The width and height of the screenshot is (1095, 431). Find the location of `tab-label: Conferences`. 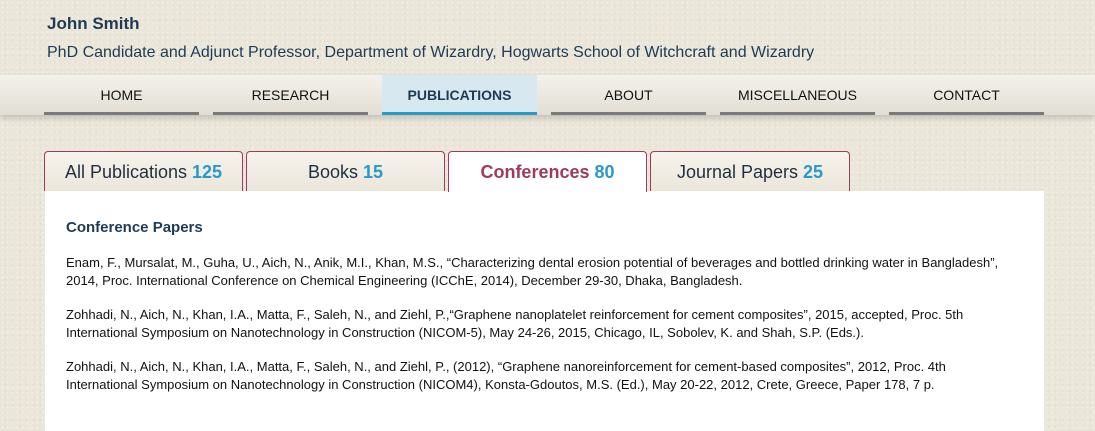

tab-label: Conferences is located at coordinates (535, 172).